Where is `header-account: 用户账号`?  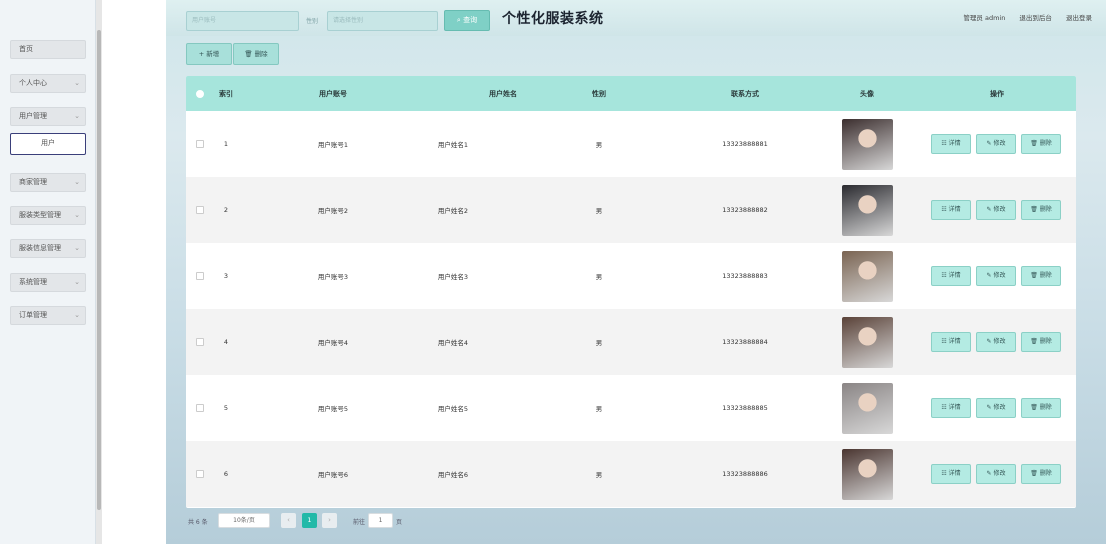 header-account: 用户账号 is located at coordinates (333, 93).